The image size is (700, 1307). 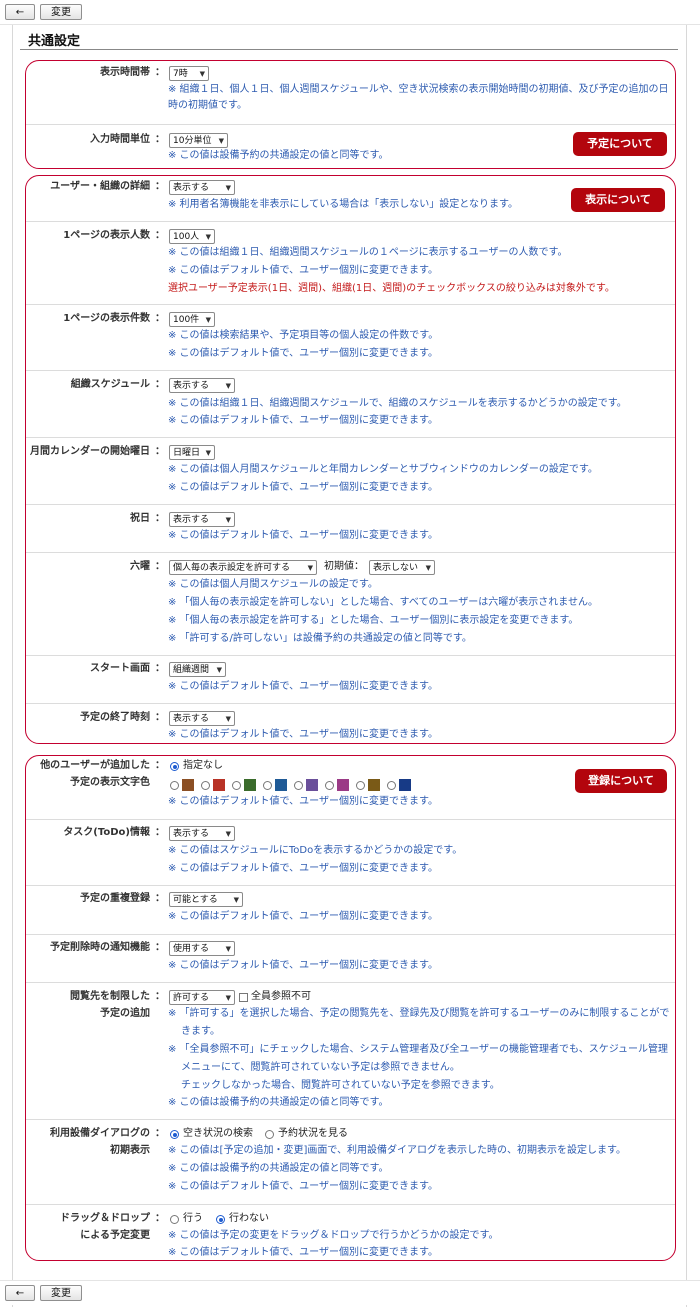 I want to click on users-per-page-label: 1ページの表示人数, so click(x=106, y=235).